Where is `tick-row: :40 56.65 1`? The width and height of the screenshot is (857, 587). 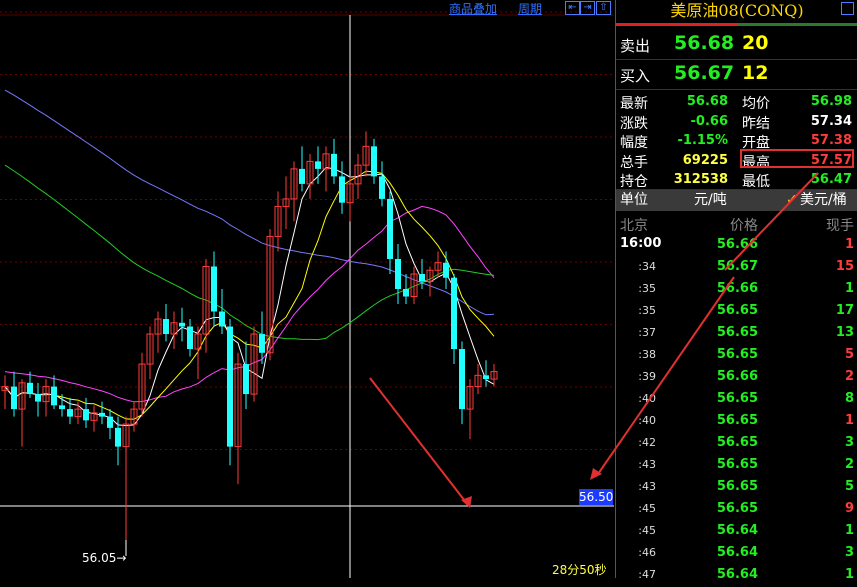 tick-row: :40 56.65 1 is located at coordinates (736, 422).